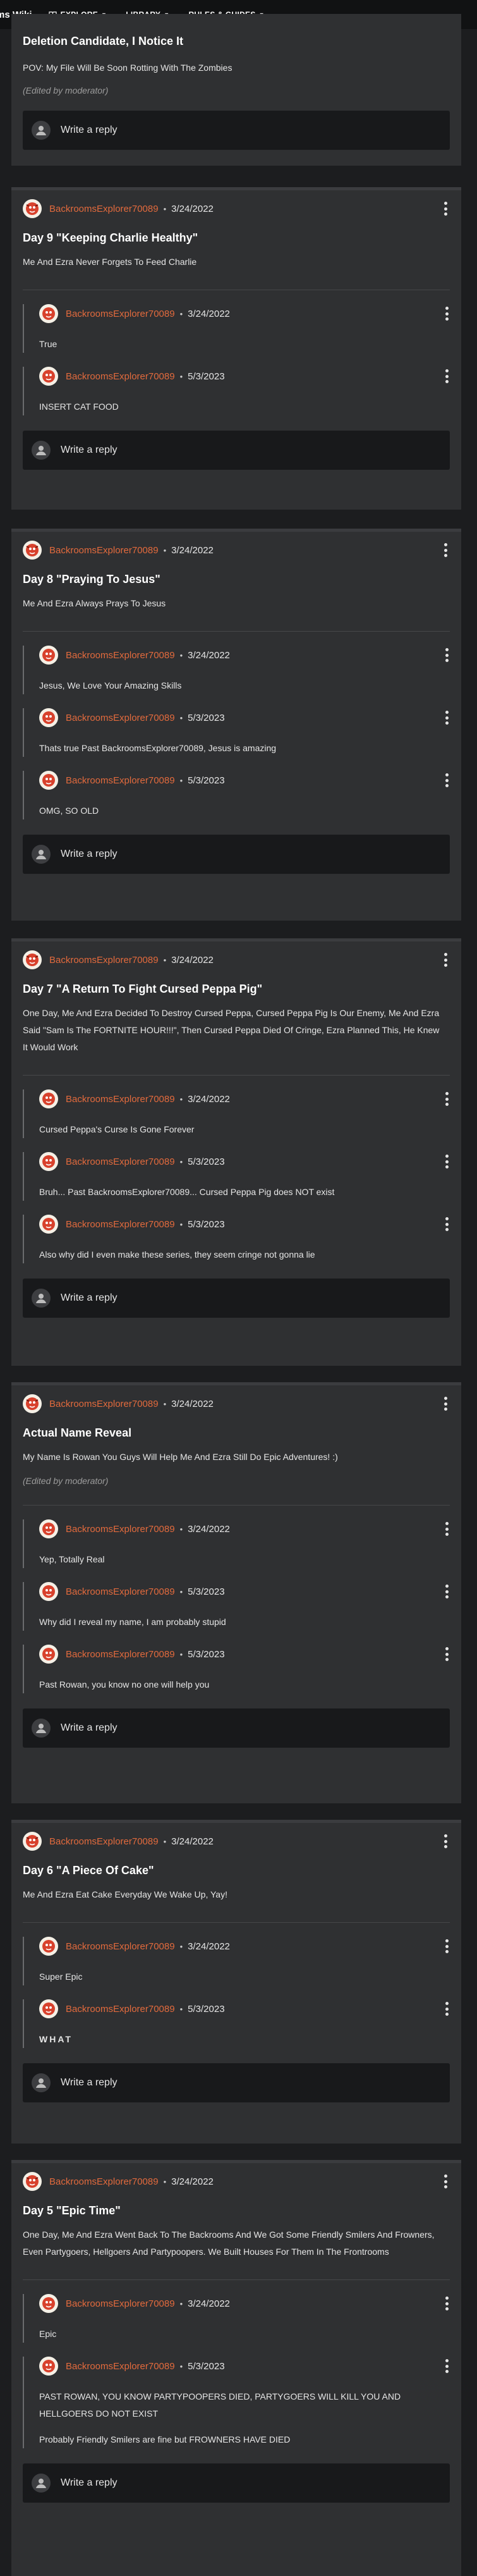  What do you see at coordinates (192, 1841) in the screenshot?
I see `comment-date: 3/24/2022` at bounding box center [192, 1841].